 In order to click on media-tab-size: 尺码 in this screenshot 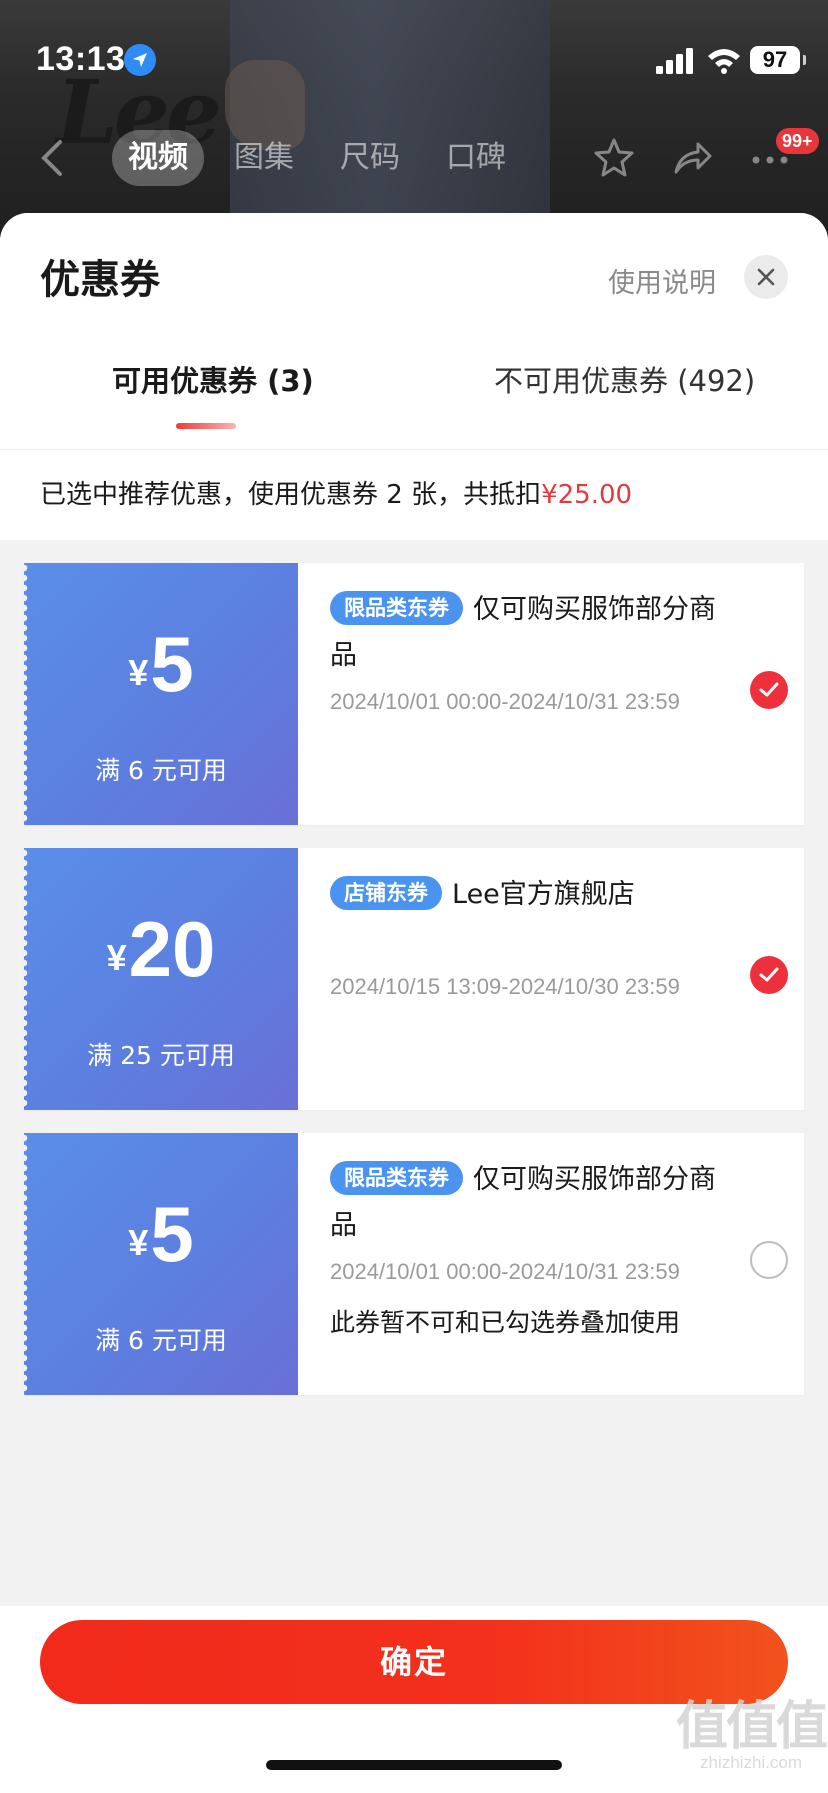, I will do `click(370, 158)`.